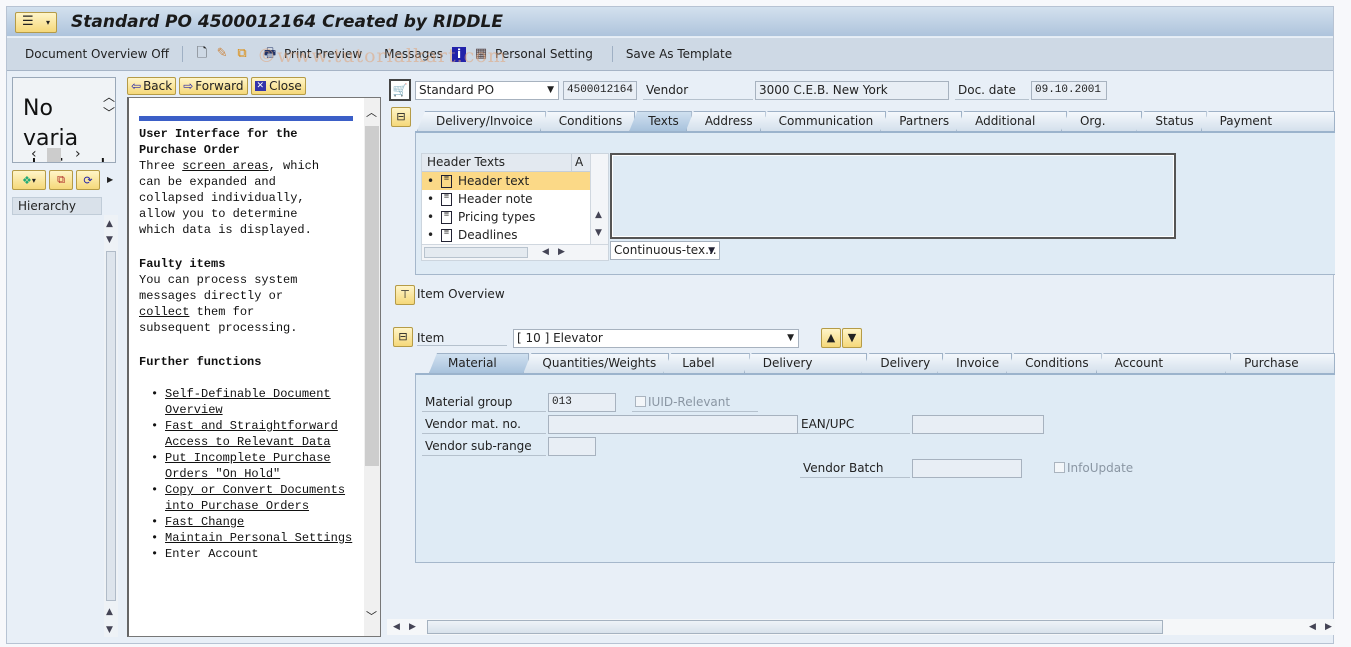 This screenshot has height=647, width=1351. What do you see at coordinates (706, 363) in the screenshot?
I see `tab-label-here: Label Here` at bounding box center [706, 363].